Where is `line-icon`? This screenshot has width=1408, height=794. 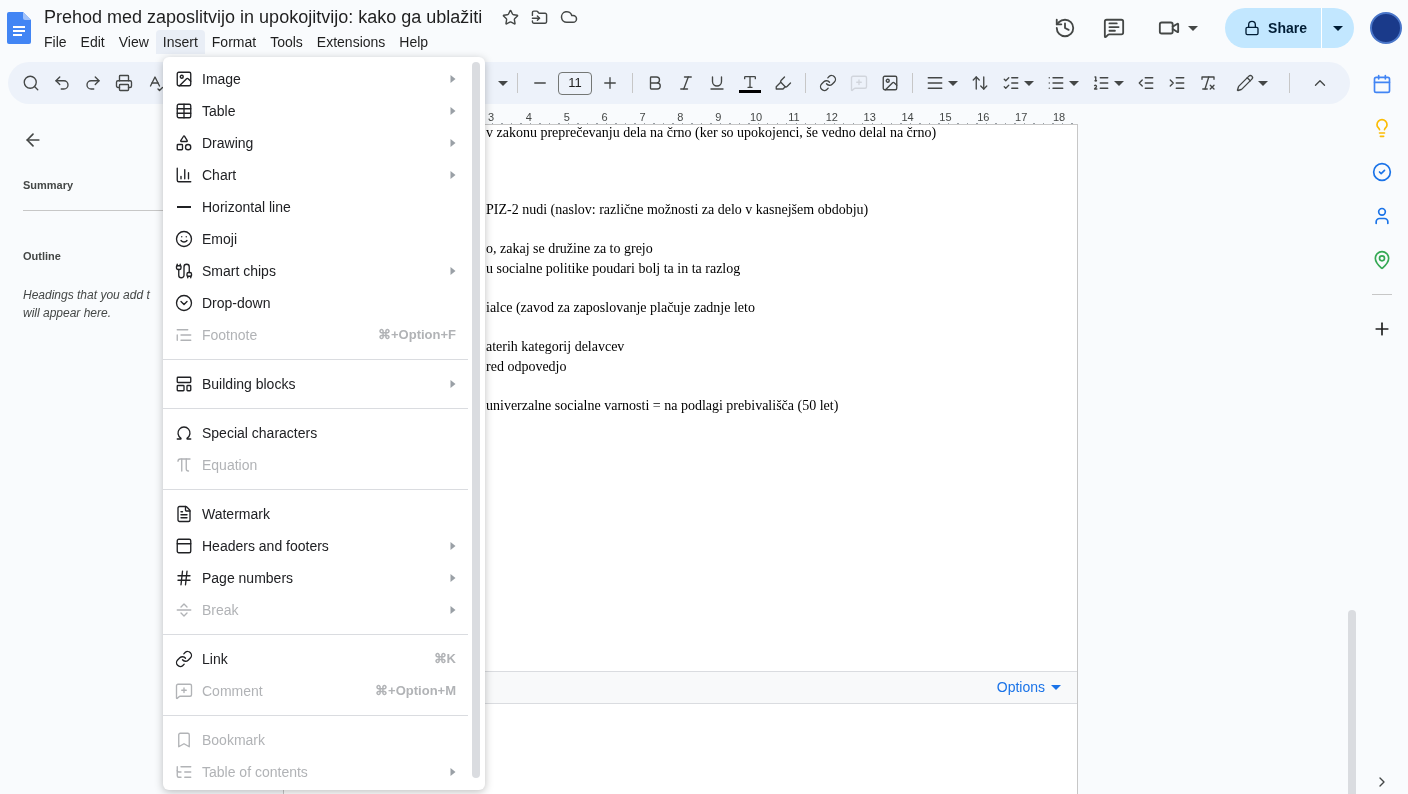 line-icon is located at coordinates (184, 207).